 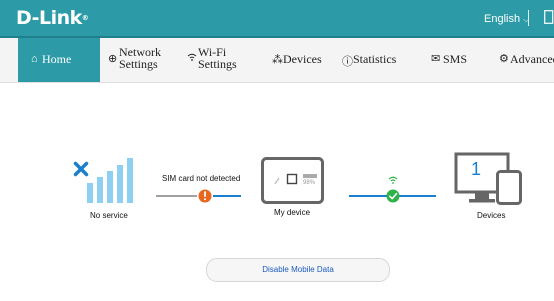 What do you see at coordinates (81, 169) in the screenshot?
I see `no-service-x-icon` at bounding box center [81, 169].